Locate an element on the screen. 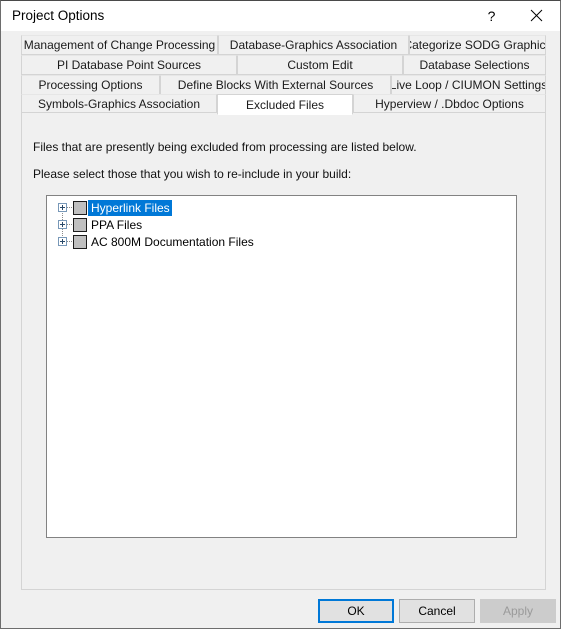  cancel-button-label: Cancel is located at coordinates (437, 611).